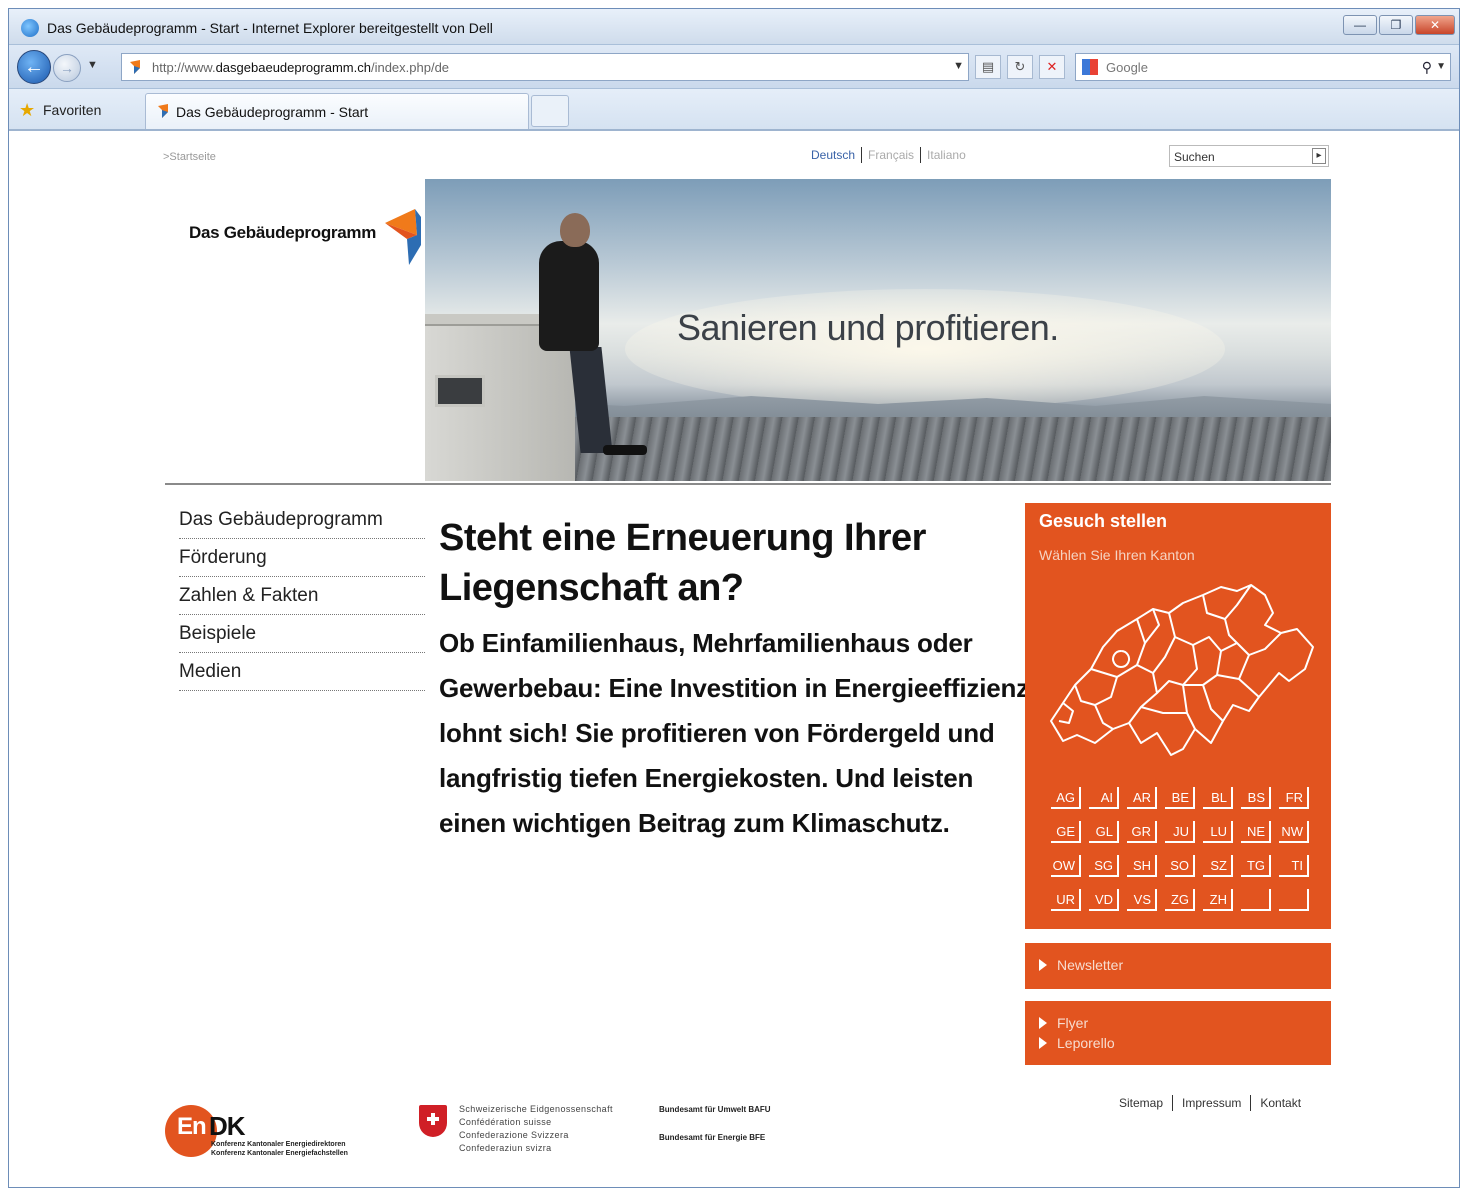 The height and width of the screenshot is (1191, 1462). Describe the element at coordinates (946, 155) in the screenshot. I see `language-italiano: Italiano` at that location.